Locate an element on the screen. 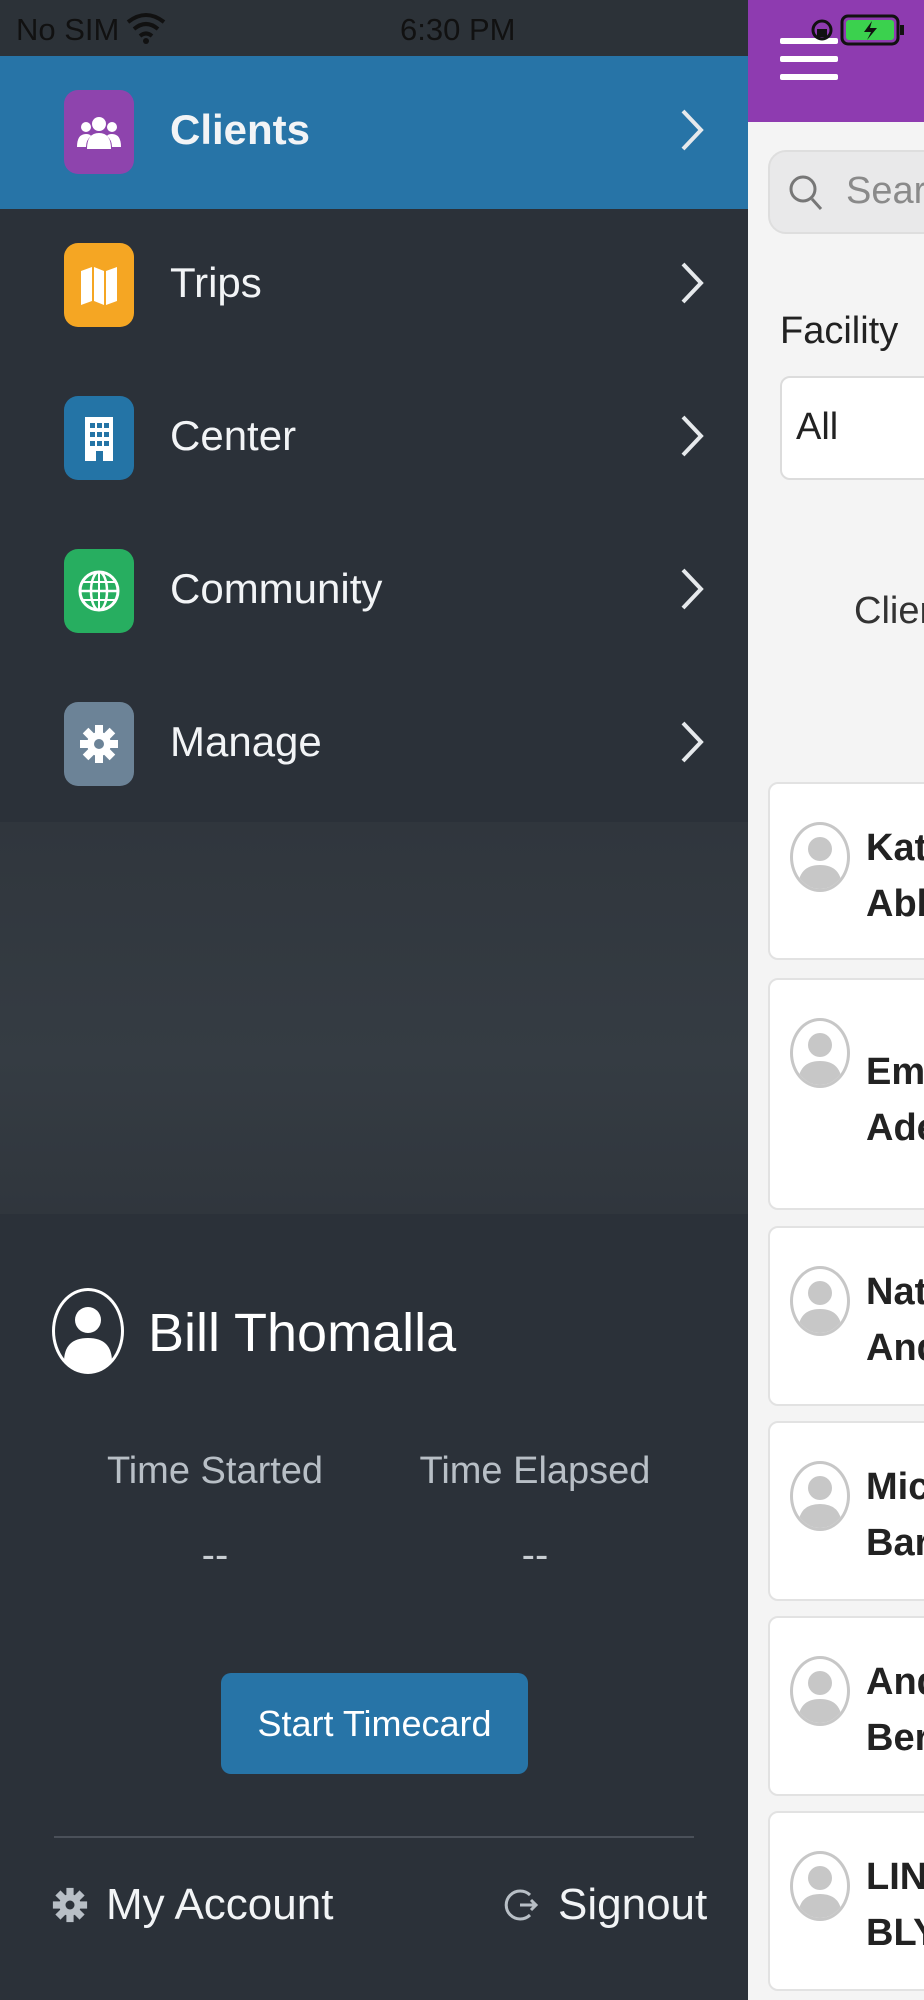 This screenshot has height=2000, width=924. client-card: Mic Bar is located at coordinates (846, 1511).